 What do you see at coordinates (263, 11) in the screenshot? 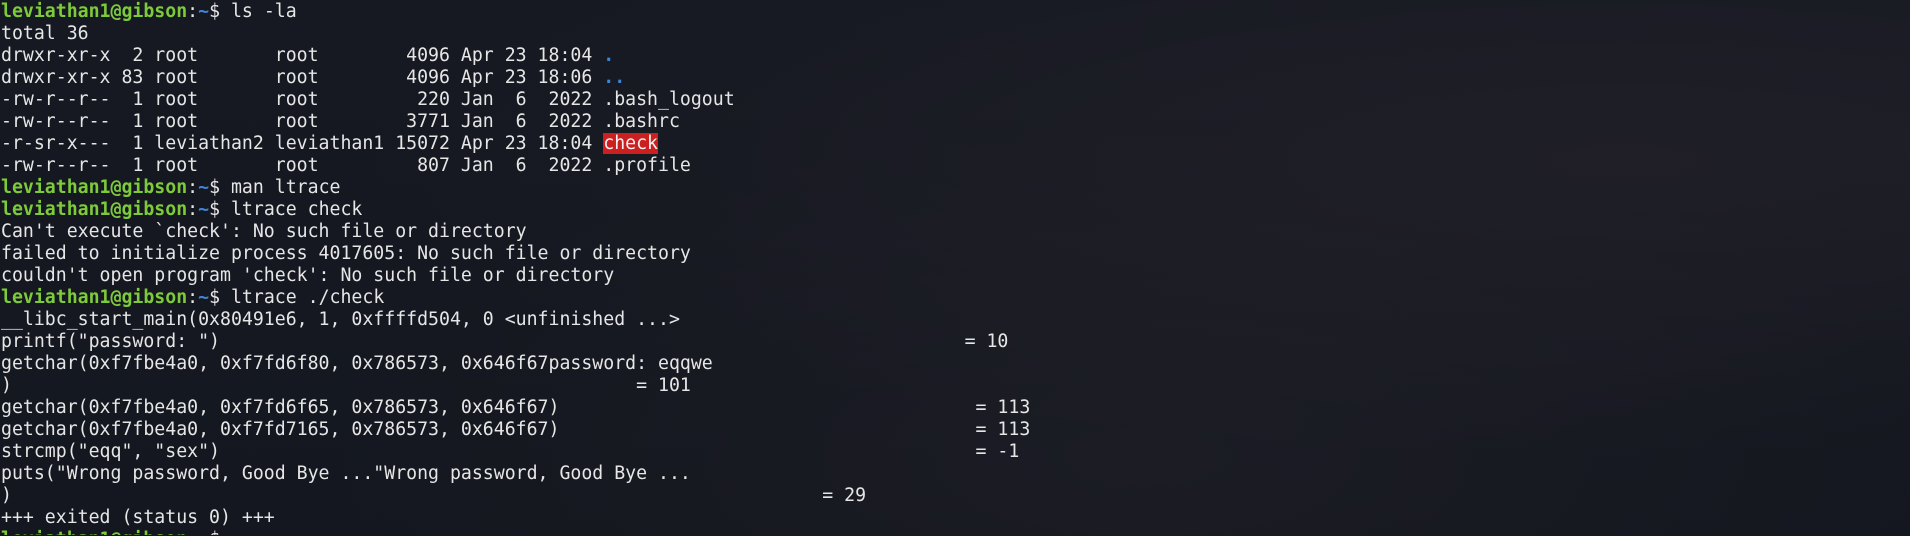
I see `command-text: ls -la` at bounding box center [263, 11].